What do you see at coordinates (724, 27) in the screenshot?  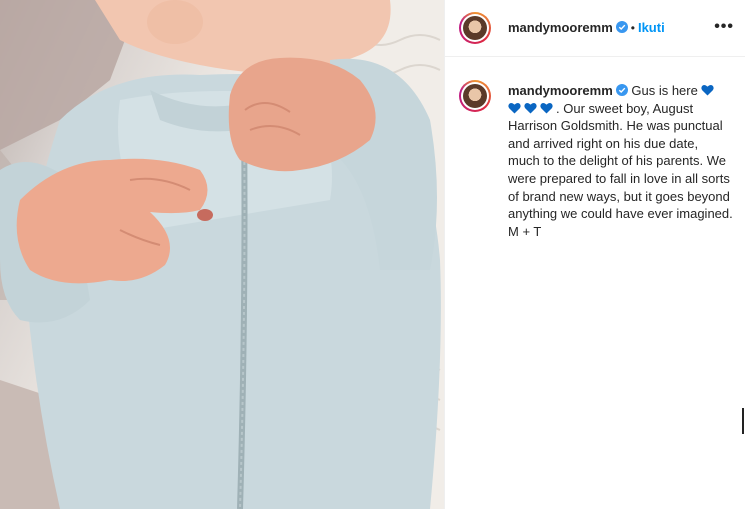 I see `more-options-icon: •••` at bounding box center [724, 27].